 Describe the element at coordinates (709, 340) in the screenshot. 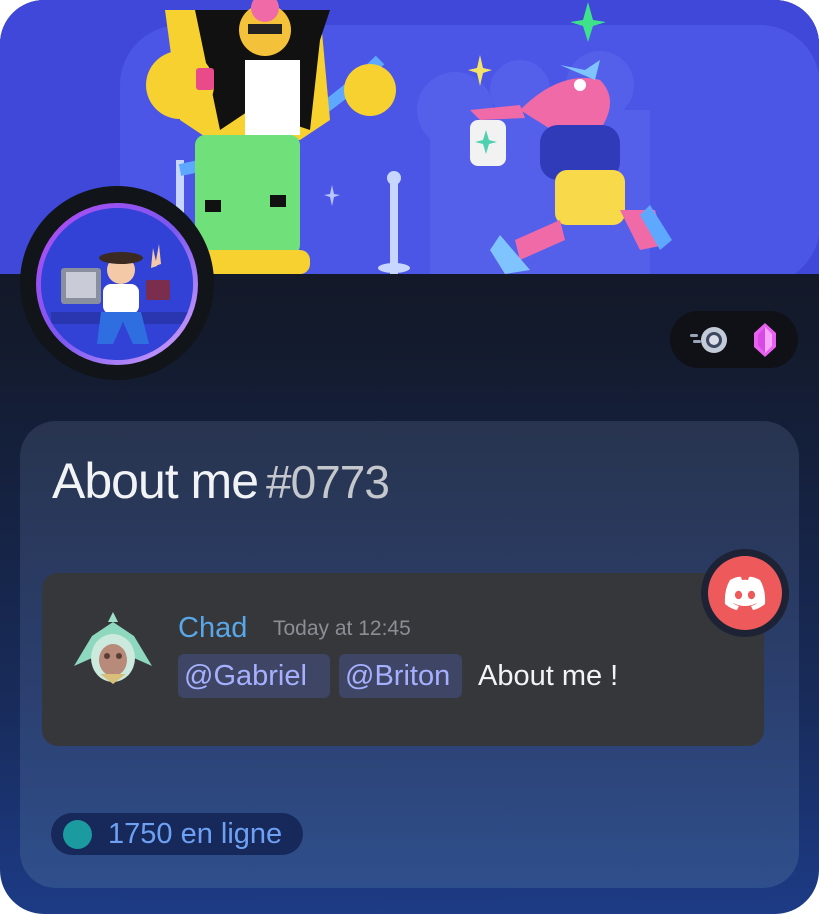

I see `hypesquad-speed-badge-icon` at that location.